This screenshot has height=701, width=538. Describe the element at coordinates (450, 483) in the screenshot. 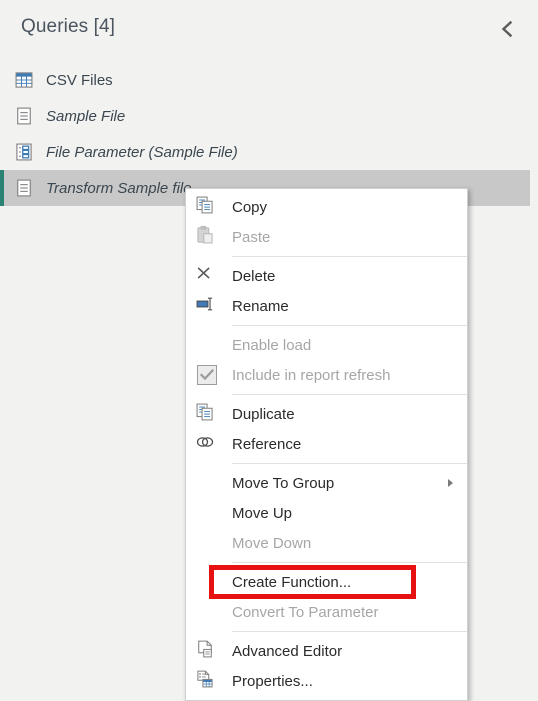

I see `submenu-arrow-icon` at that location.